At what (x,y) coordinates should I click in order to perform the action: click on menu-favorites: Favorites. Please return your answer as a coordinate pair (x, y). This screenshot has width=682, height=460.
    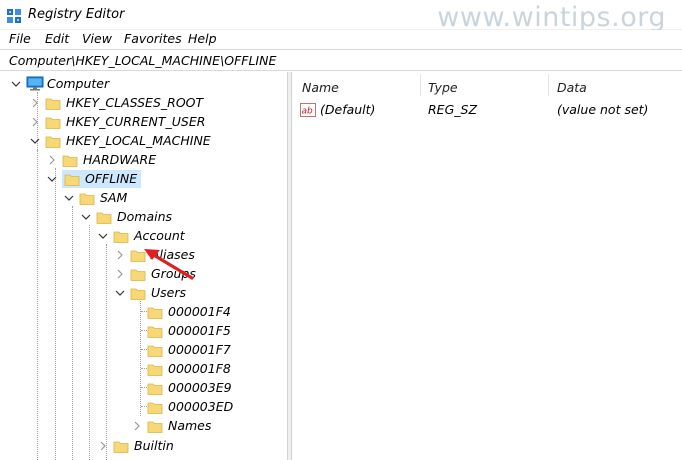
    Looking at the image, I should click on (153, 38).